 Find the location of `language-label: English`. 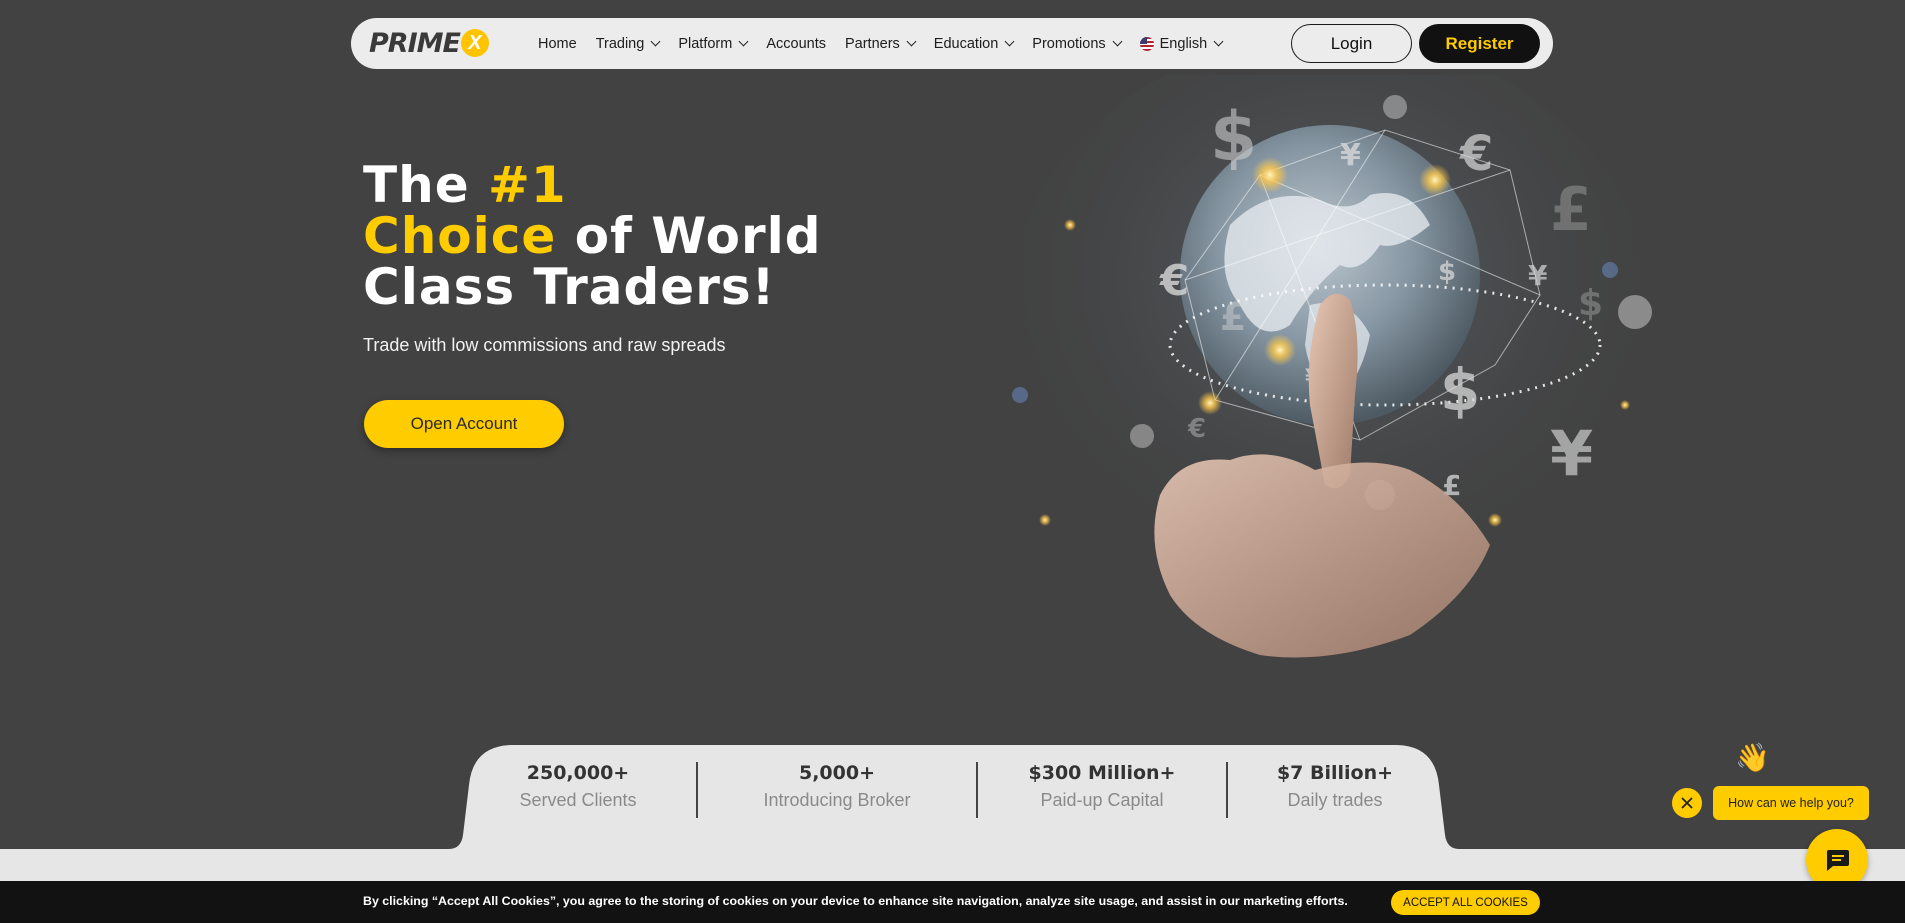

language-label: English is located at coordinates (1183, 43).